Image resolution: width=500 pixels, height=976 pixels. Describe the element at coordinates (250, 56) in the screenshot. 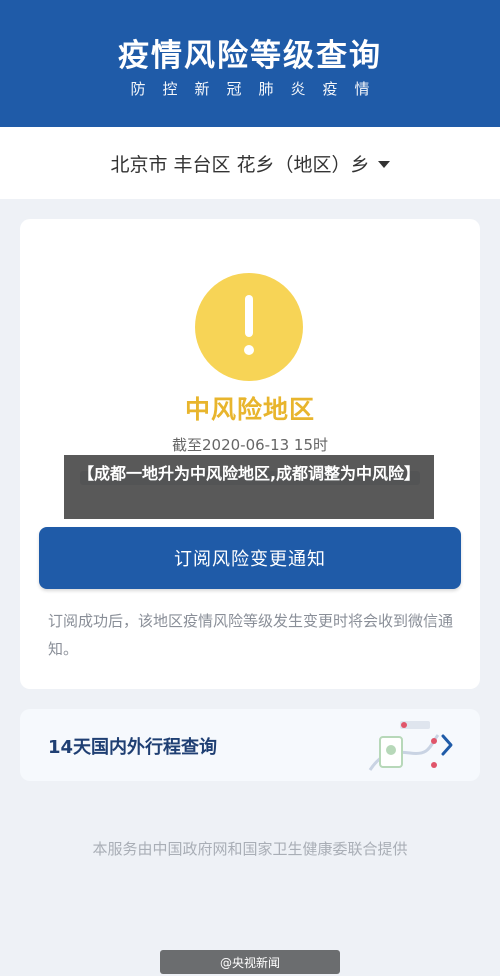

I see `page-title: 疫情风险等级查询` at that location.